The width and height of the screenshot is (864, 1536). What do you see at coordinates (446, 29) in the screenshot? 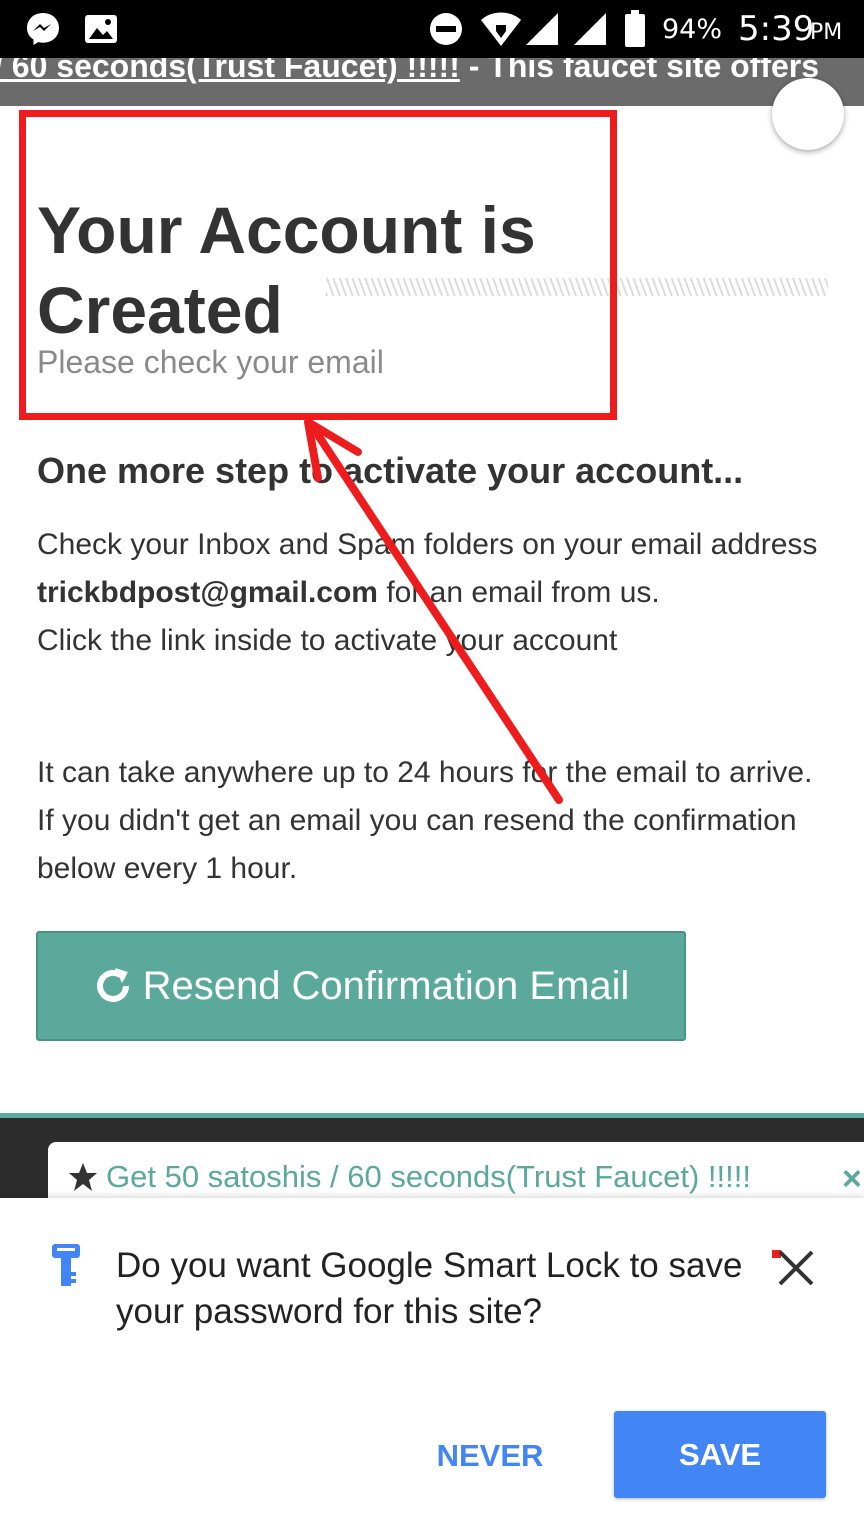
I see `do-not-disturb-icon` at bounding box center [446, 29].